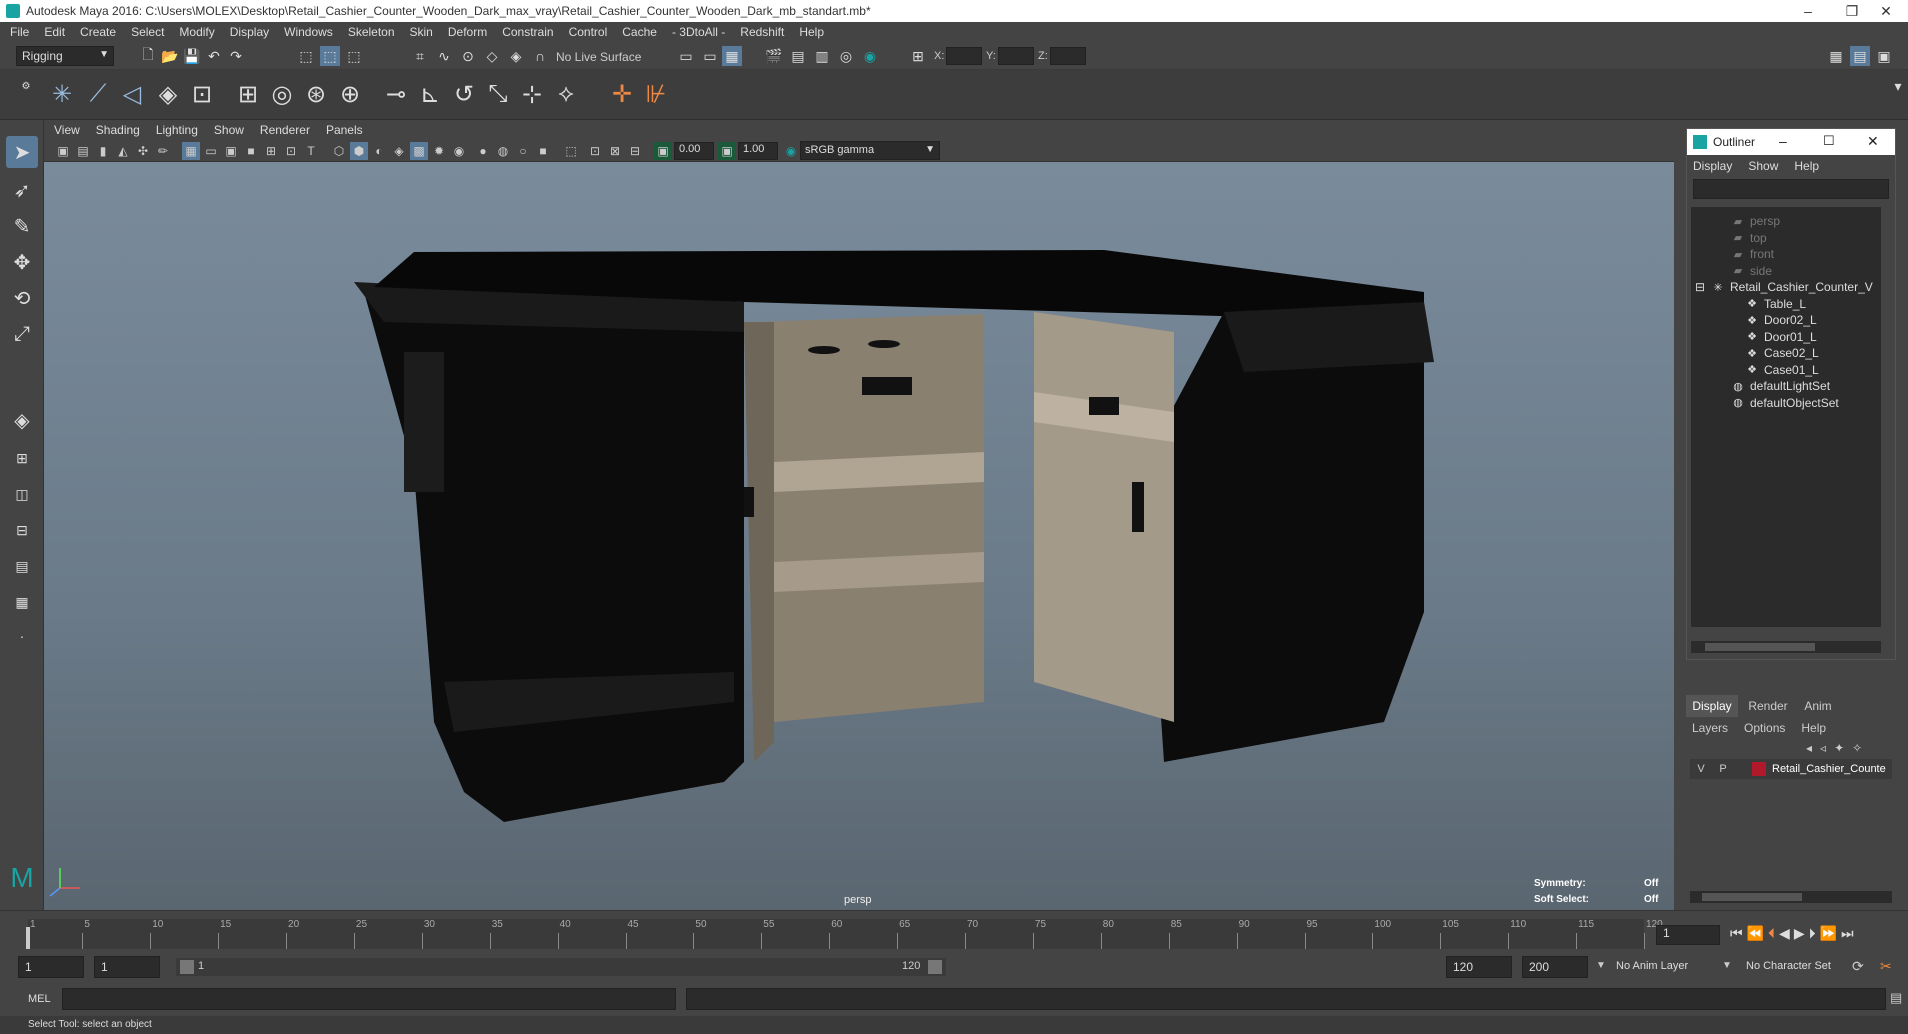 Image resolution: width=1908 pixels, height=1034 pixels. I want to click on layer-menu-help: Help, so click(1813, 728).